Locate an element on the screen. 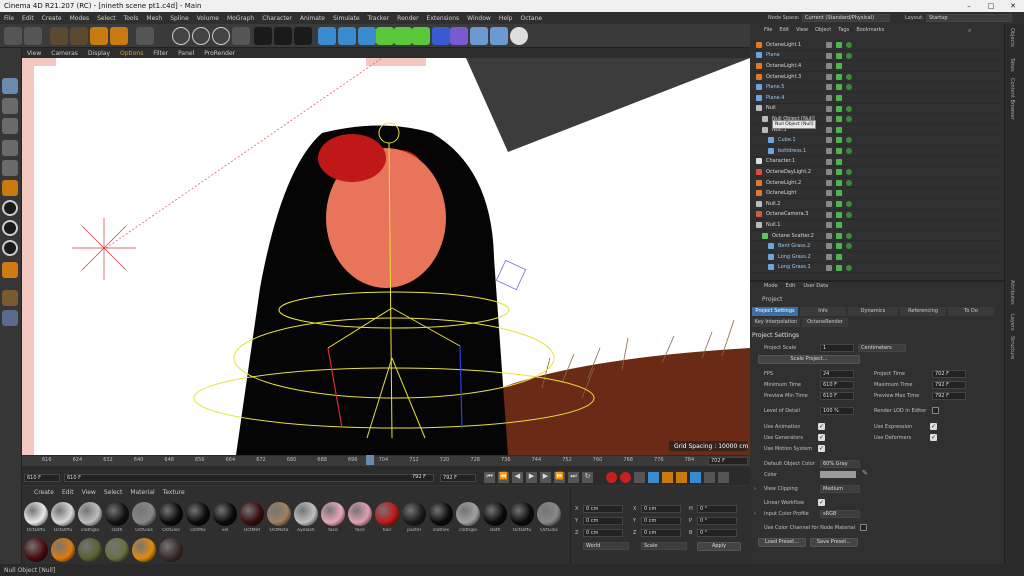 Image resolution: width=1024 pixels, height=576 pixels. menu-item-help: Help is located at coordinates (506, 18).